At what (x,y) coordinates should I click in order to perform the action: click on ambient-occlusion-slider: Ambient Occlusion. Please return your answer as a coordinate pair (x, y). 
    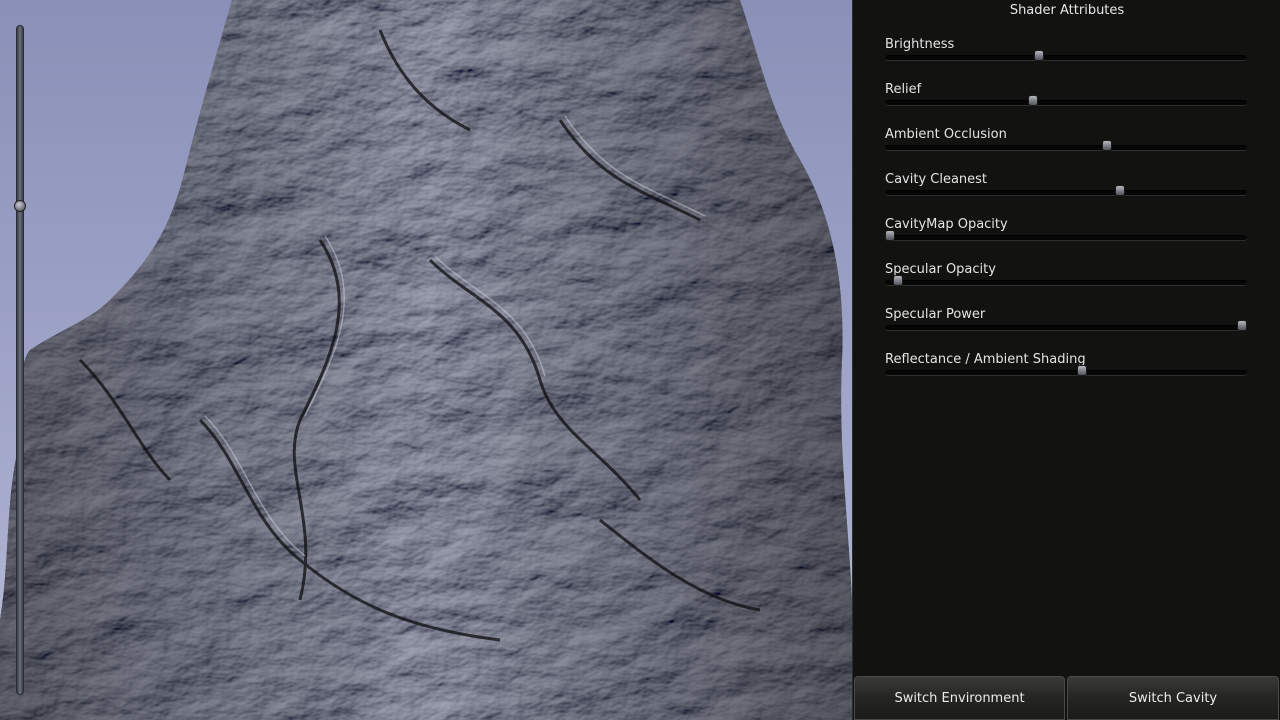
    Looking at the image, I should click on (1066, 147).